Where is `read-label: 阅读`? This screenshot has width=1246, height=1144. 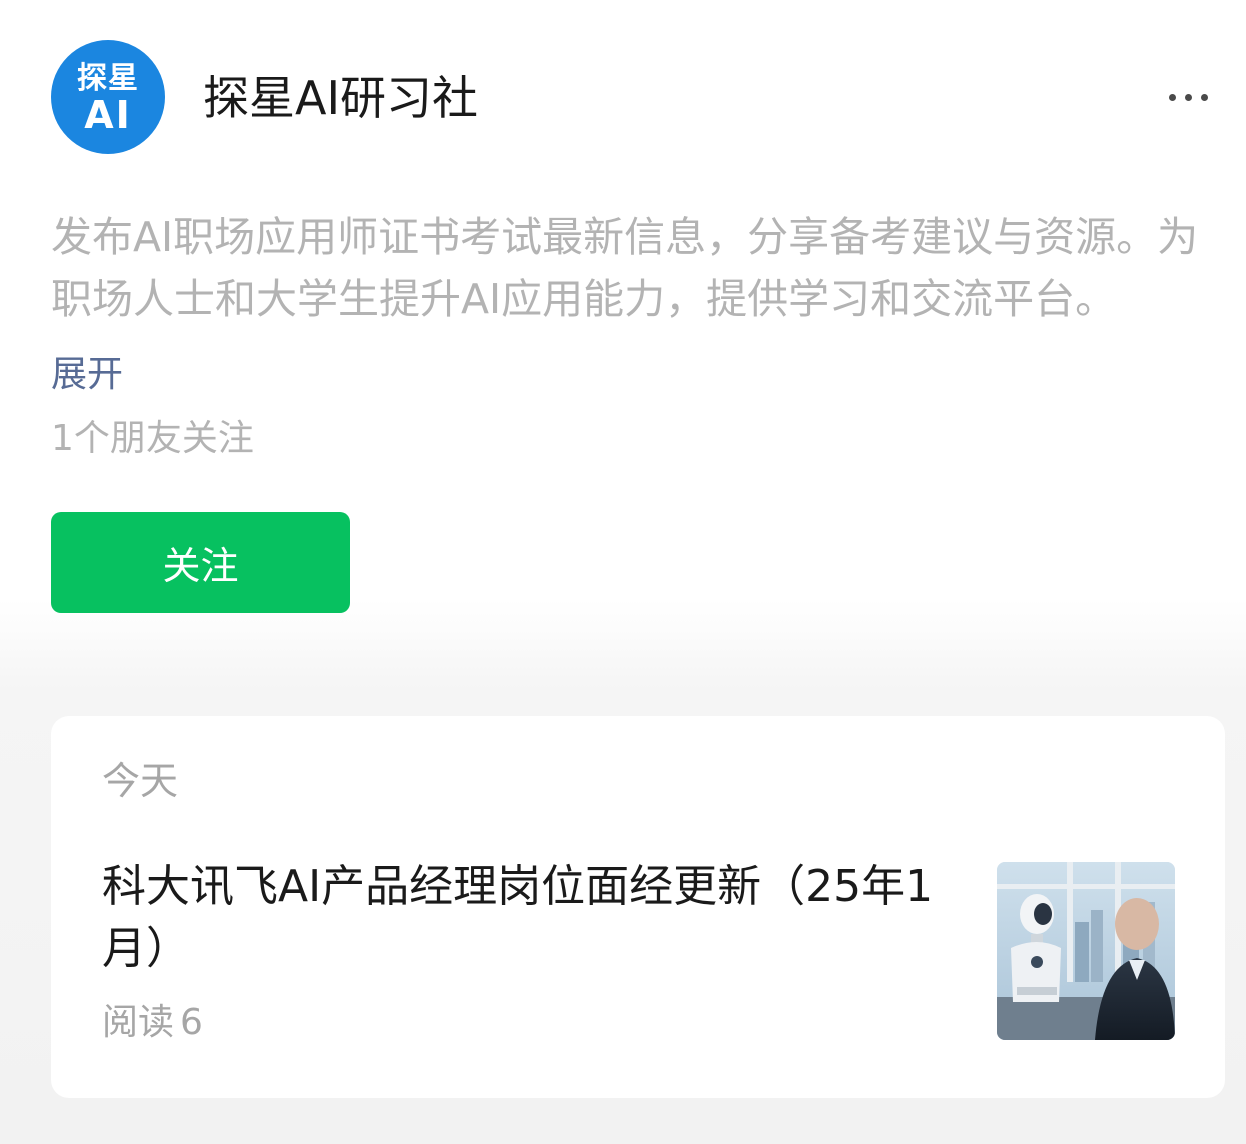 read-label: 阅读 is located at coordinates (138, 1022).